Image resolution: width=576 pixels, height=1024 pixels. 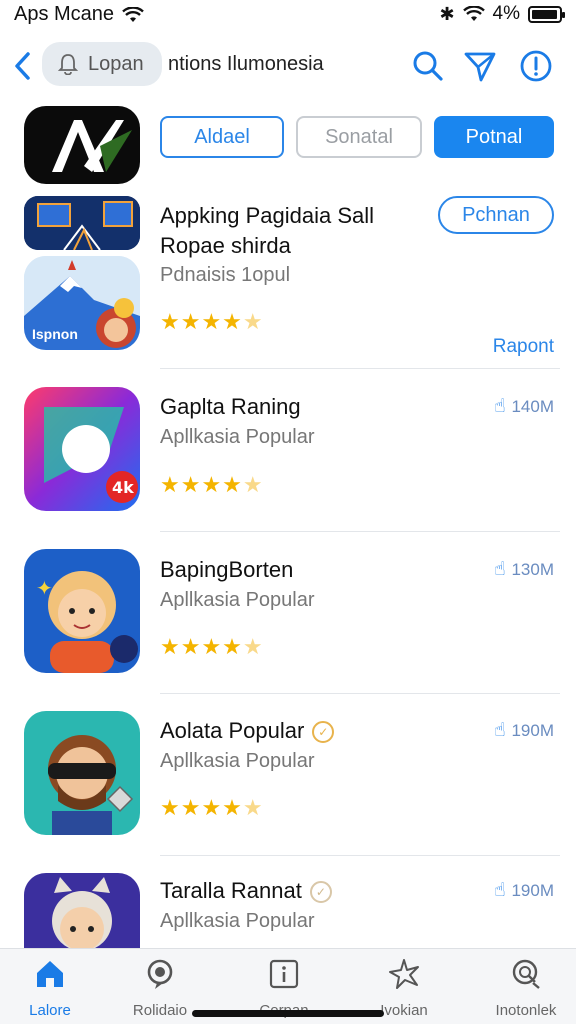 I want to click on bluetooth-icon: ✱, so click(x=447, y=13).